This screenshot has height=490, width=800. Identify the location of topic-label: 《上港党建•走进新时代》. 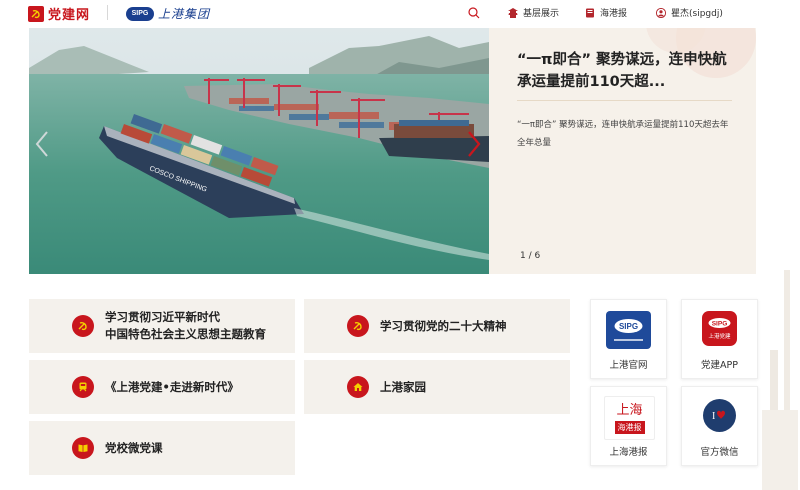
(172, 386).